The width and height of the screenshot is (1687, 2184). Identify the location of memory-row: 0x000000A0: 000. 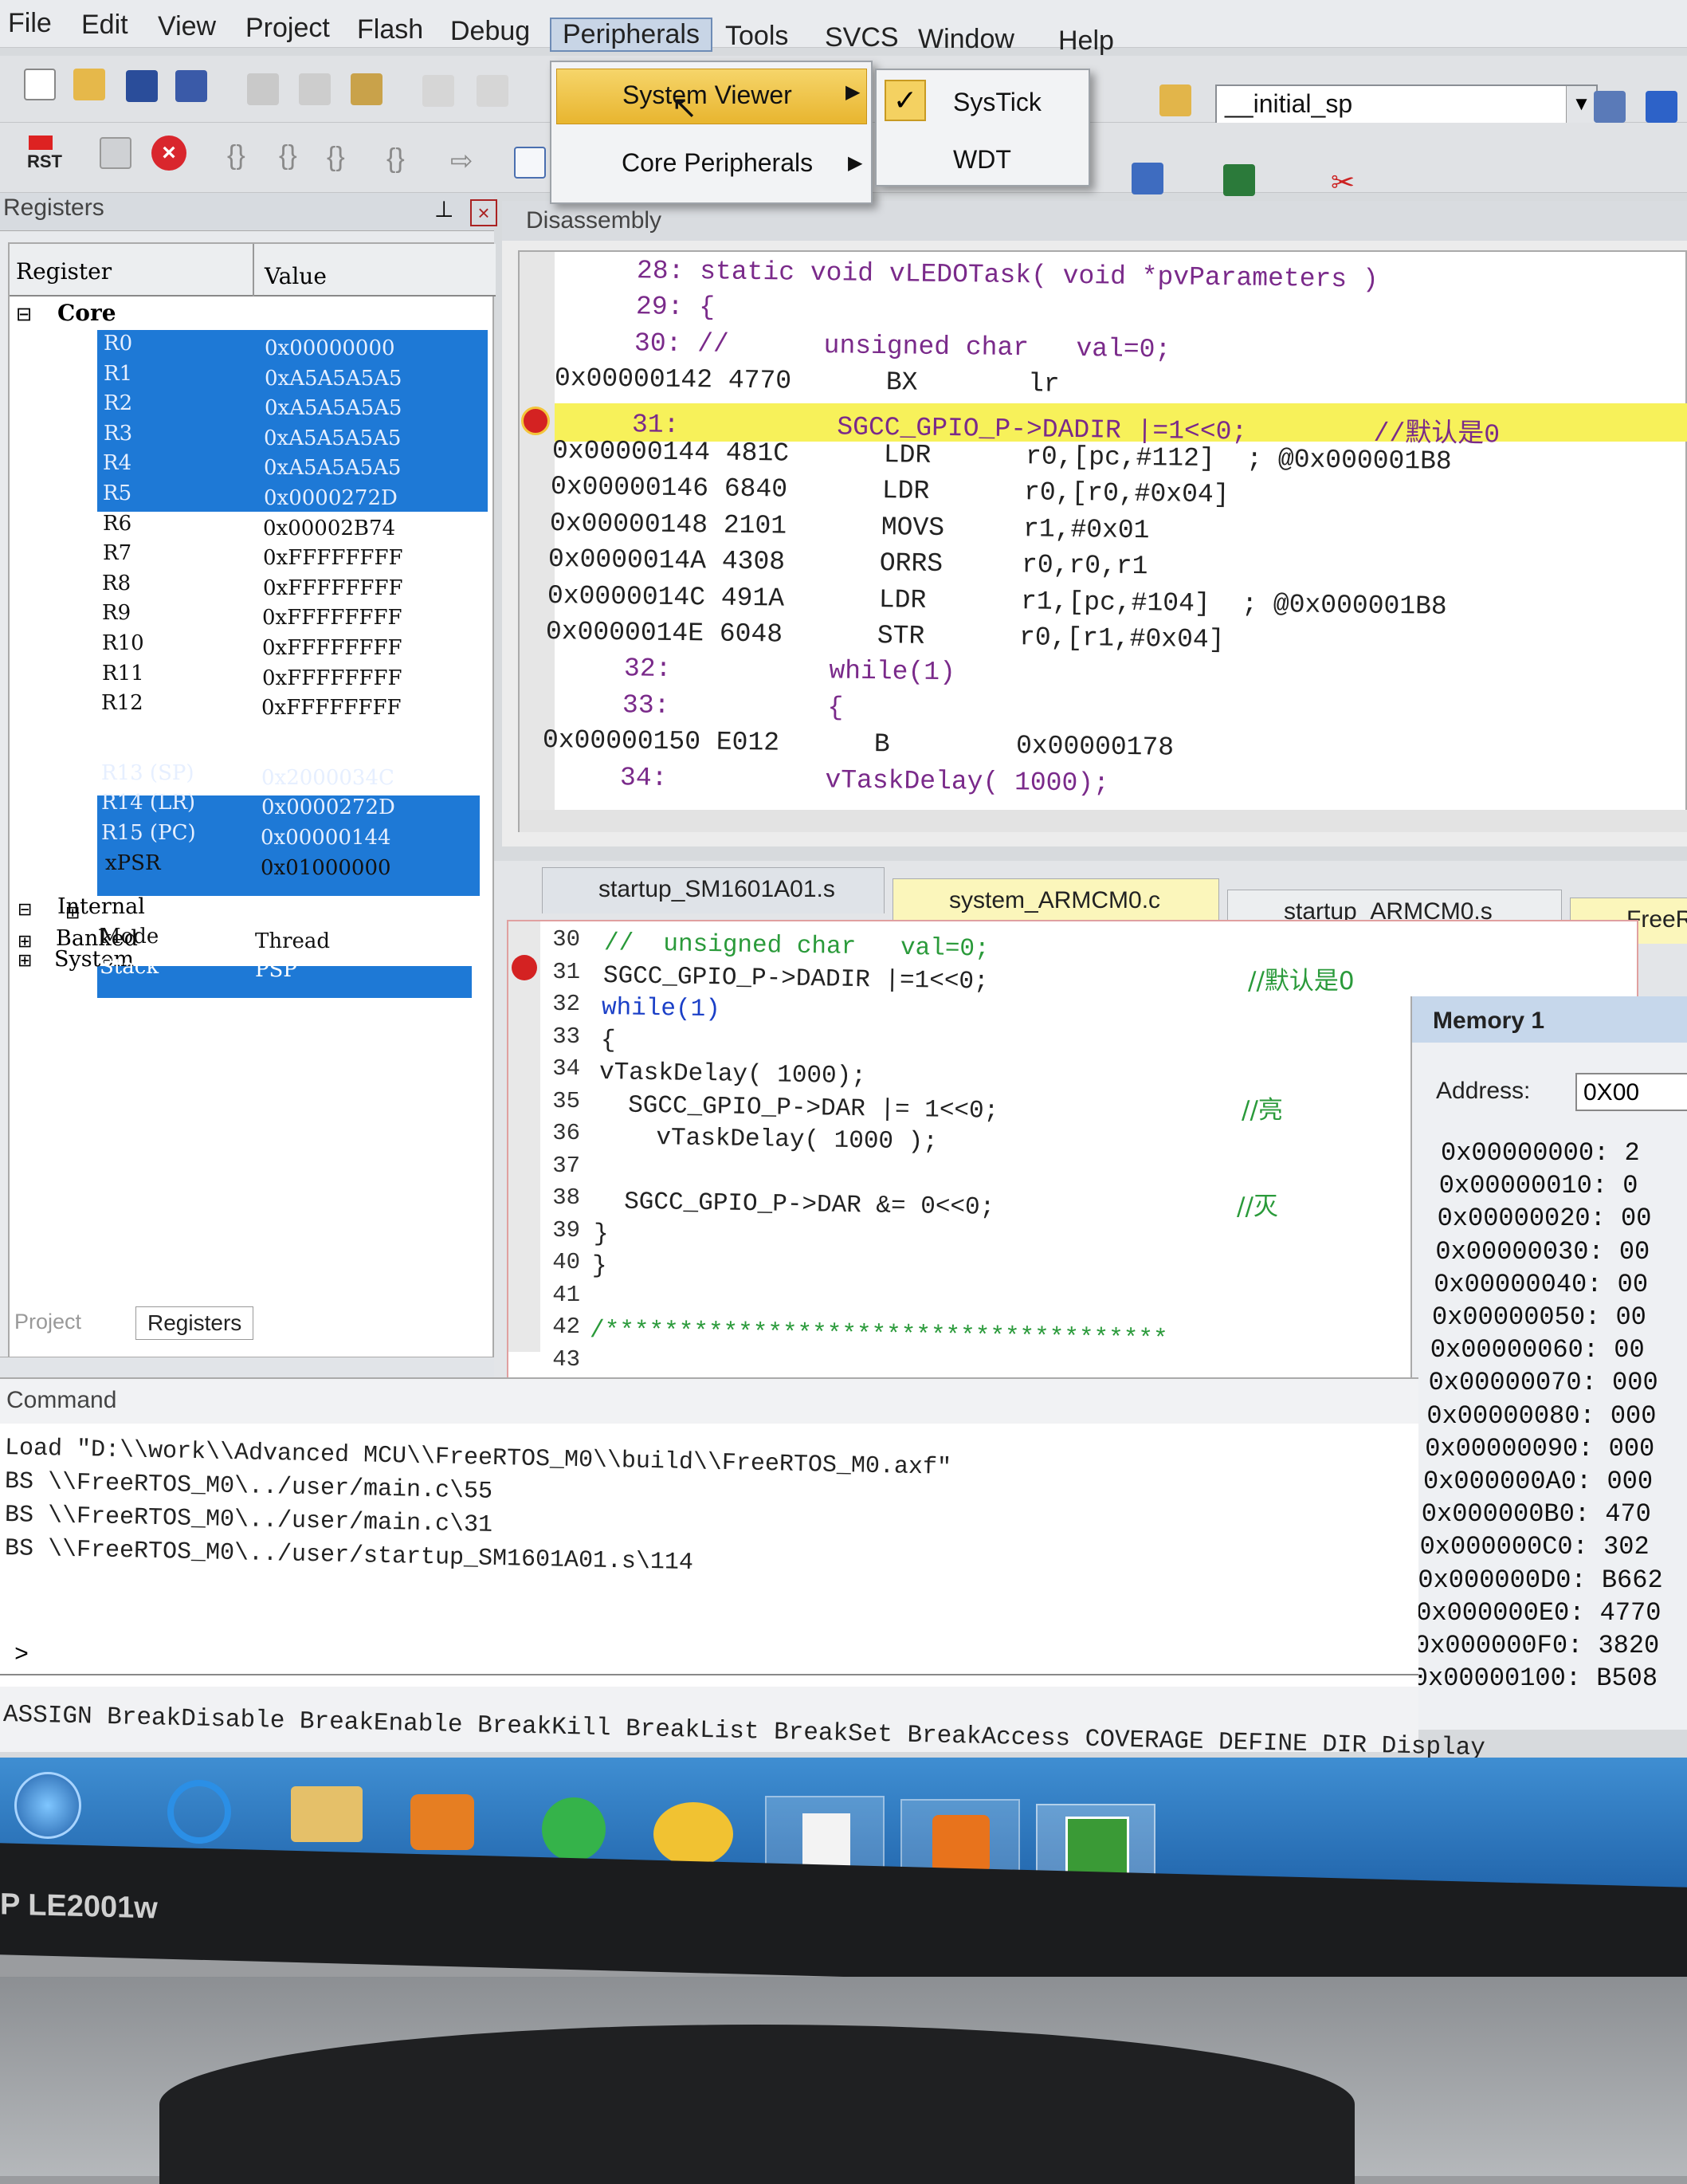
(1538, 1481).